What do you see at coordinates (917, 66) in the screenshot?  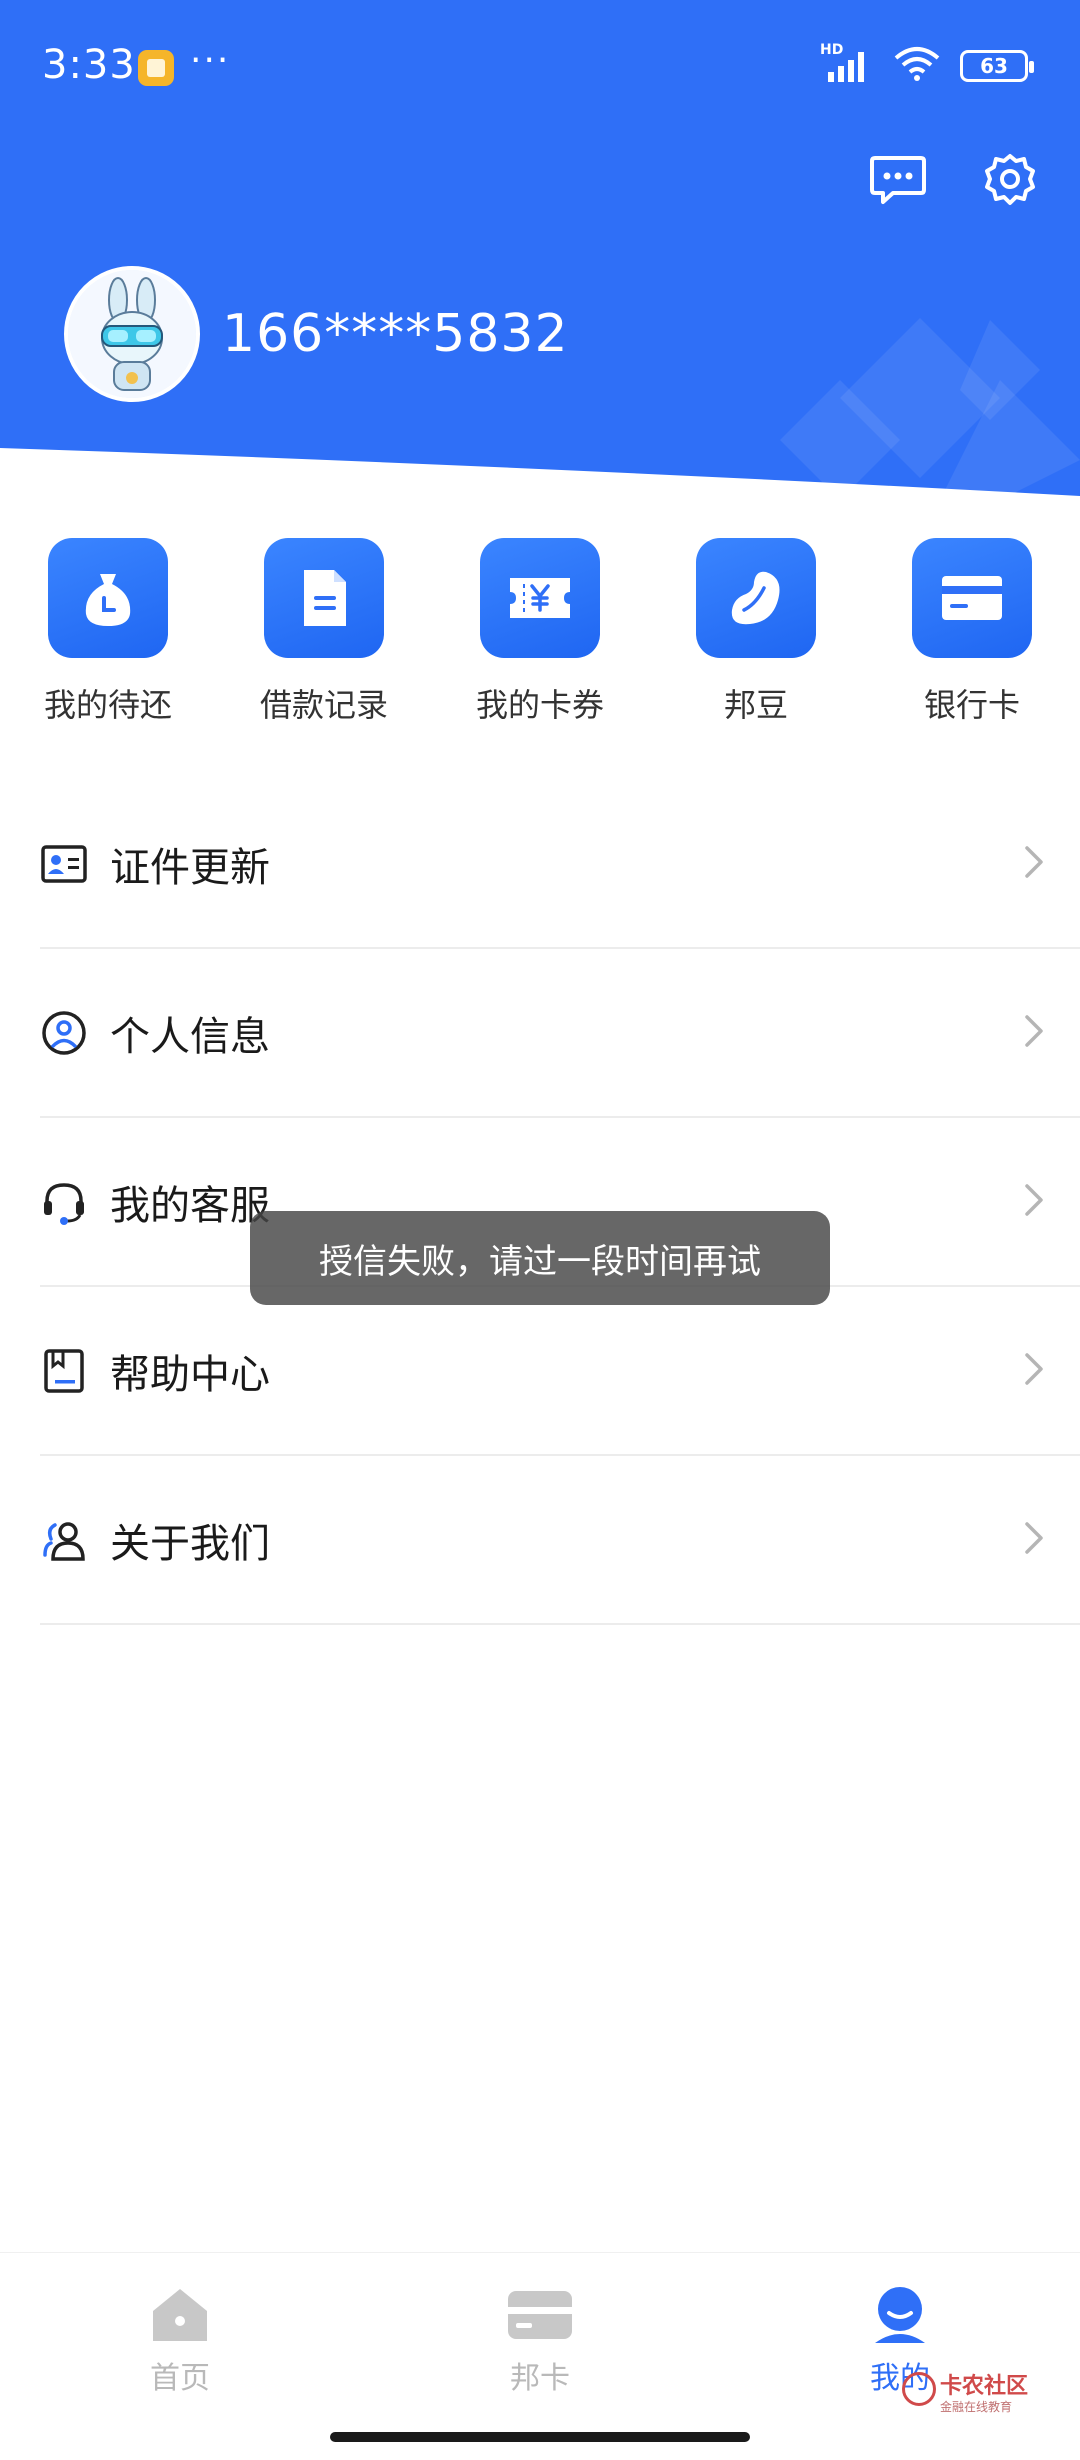 I see `wifi-icon` at bounding box center [917, 66].